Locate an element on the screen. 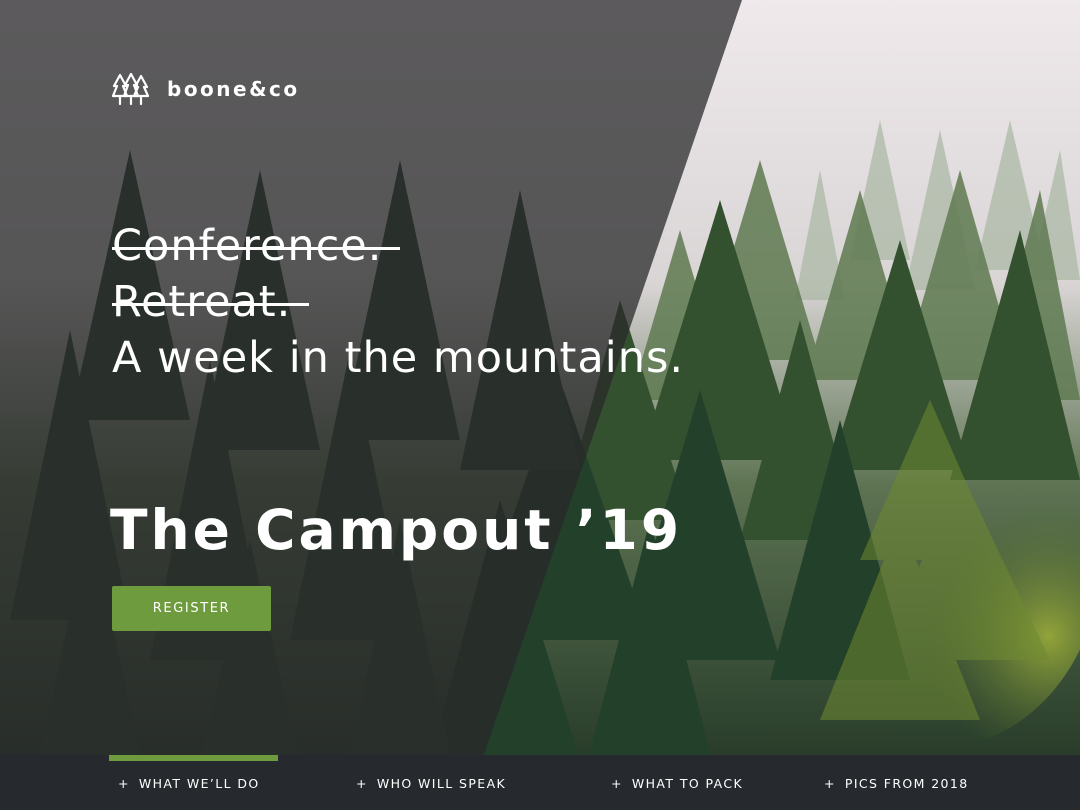 This screenshot has height=810, width=1080. headline-main: A week in the mountains. is located at coordinates (398, 358).